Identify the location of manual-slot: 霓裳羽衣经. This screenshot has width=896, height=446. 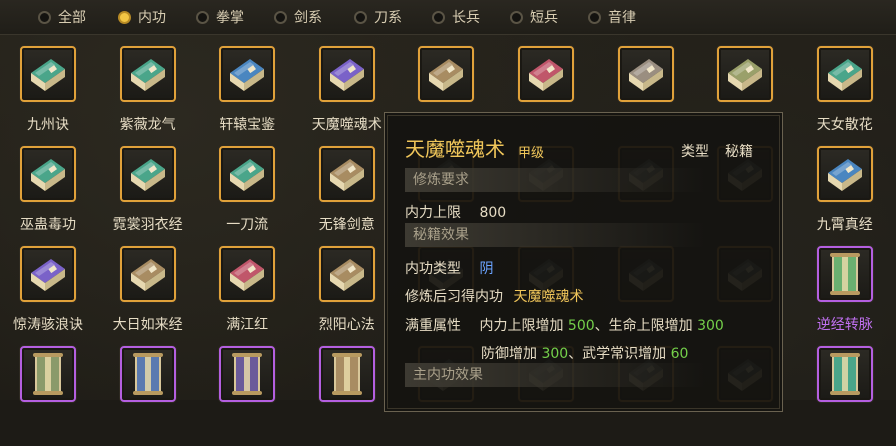
(148, 196).